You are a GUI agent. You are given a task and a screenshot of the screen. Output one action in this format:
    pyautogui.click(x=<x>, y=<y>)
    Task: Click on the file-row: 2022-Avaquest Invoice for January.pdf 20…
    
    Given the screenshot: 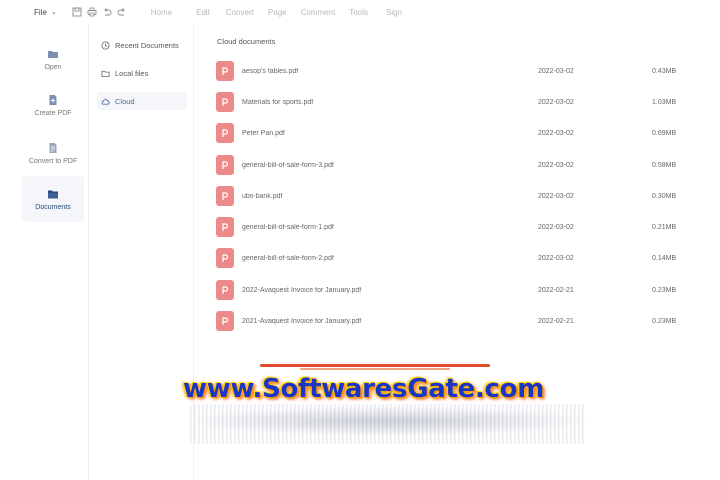 What is the action you would take?
    pyautogui.click(x=456, y=290)
    